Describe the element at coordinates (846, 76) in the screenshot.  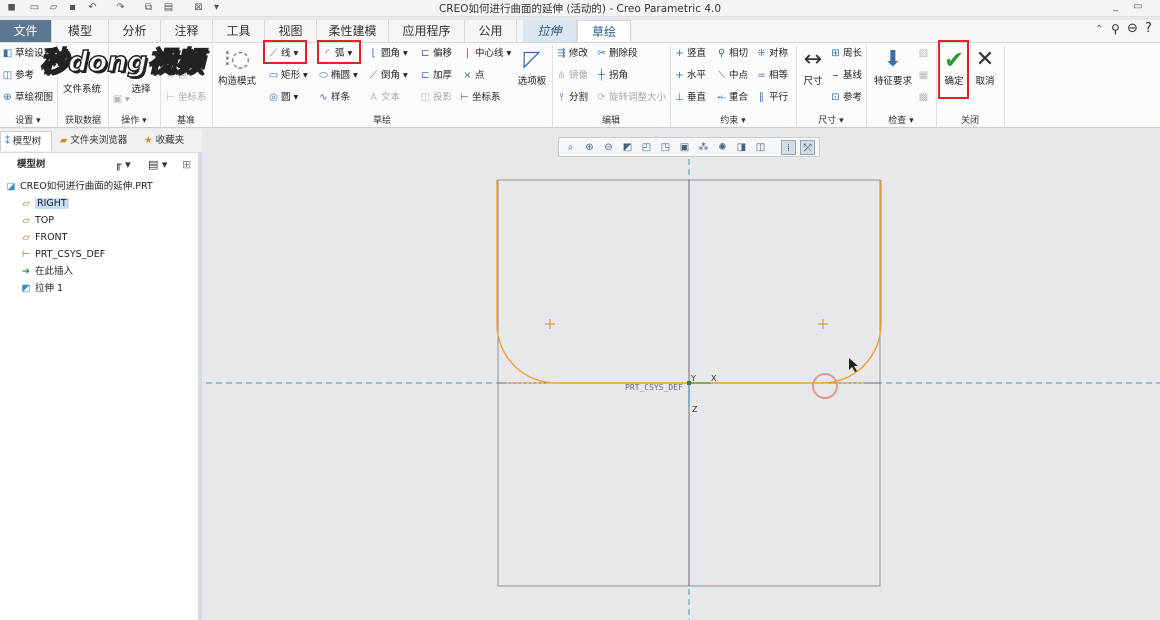
I see `baseline-button: ⎯ 基线` at that location.